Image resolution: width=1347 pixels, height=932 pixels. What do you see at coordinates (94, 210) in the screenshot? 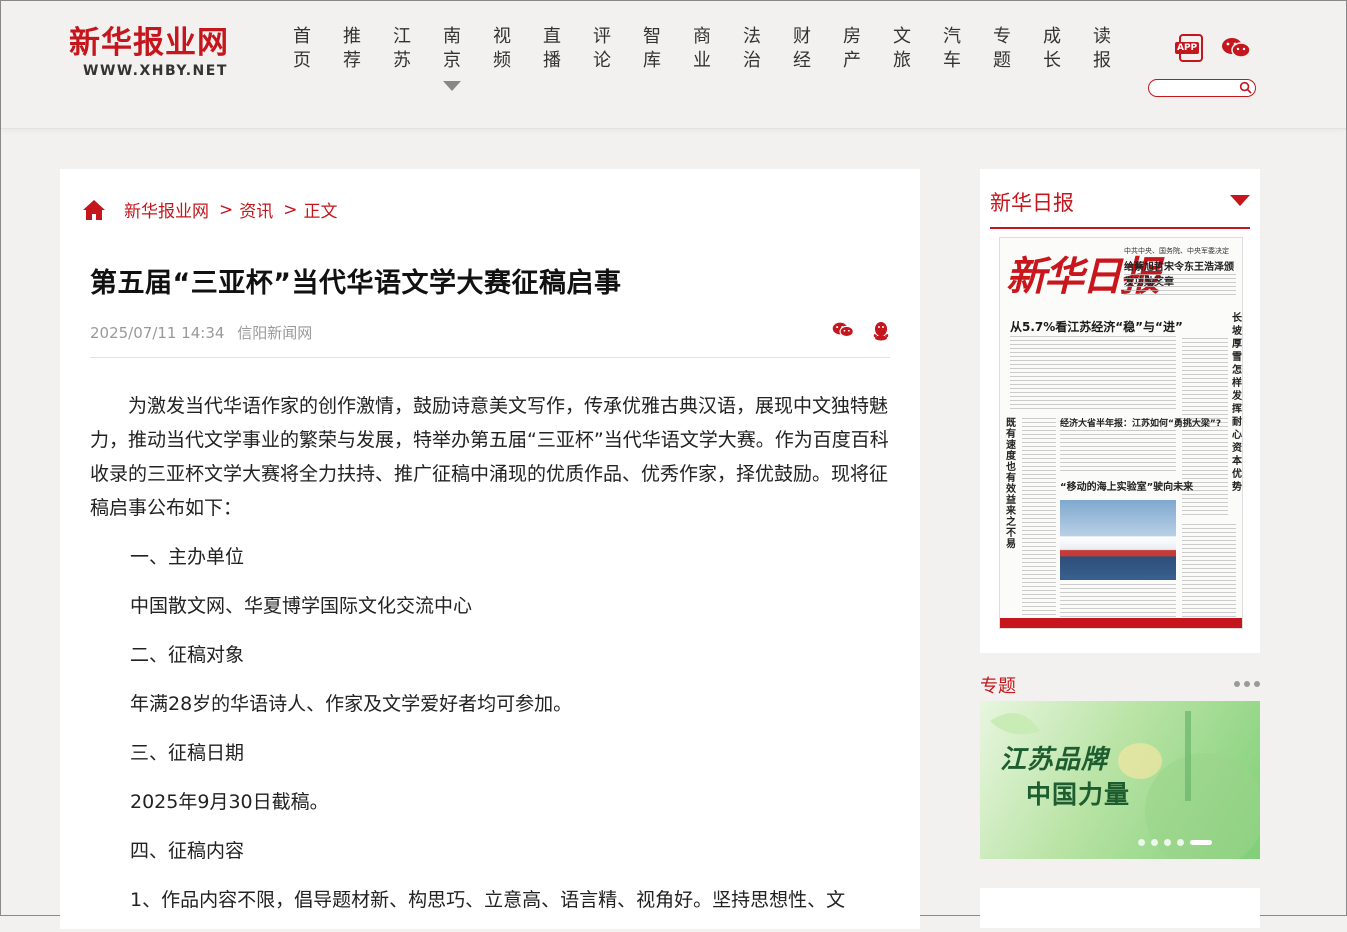
I see `home-icon` at bounding box center [94, 210].